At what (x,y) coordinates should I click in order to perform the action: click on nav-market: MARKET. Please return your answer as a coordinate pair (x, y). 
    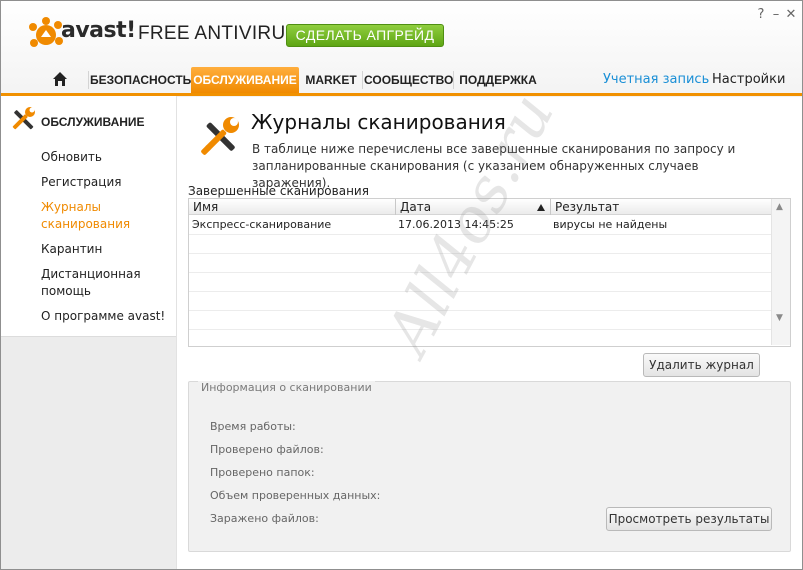
    Looking at the image, I should click on (331, 80).